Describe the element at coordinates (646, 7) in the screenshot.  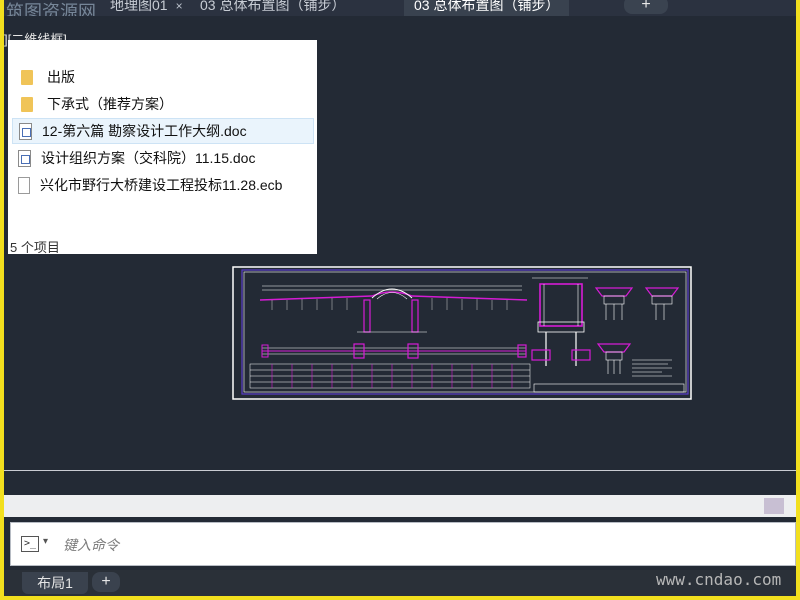
I see `new-tab-button: +` at that location.